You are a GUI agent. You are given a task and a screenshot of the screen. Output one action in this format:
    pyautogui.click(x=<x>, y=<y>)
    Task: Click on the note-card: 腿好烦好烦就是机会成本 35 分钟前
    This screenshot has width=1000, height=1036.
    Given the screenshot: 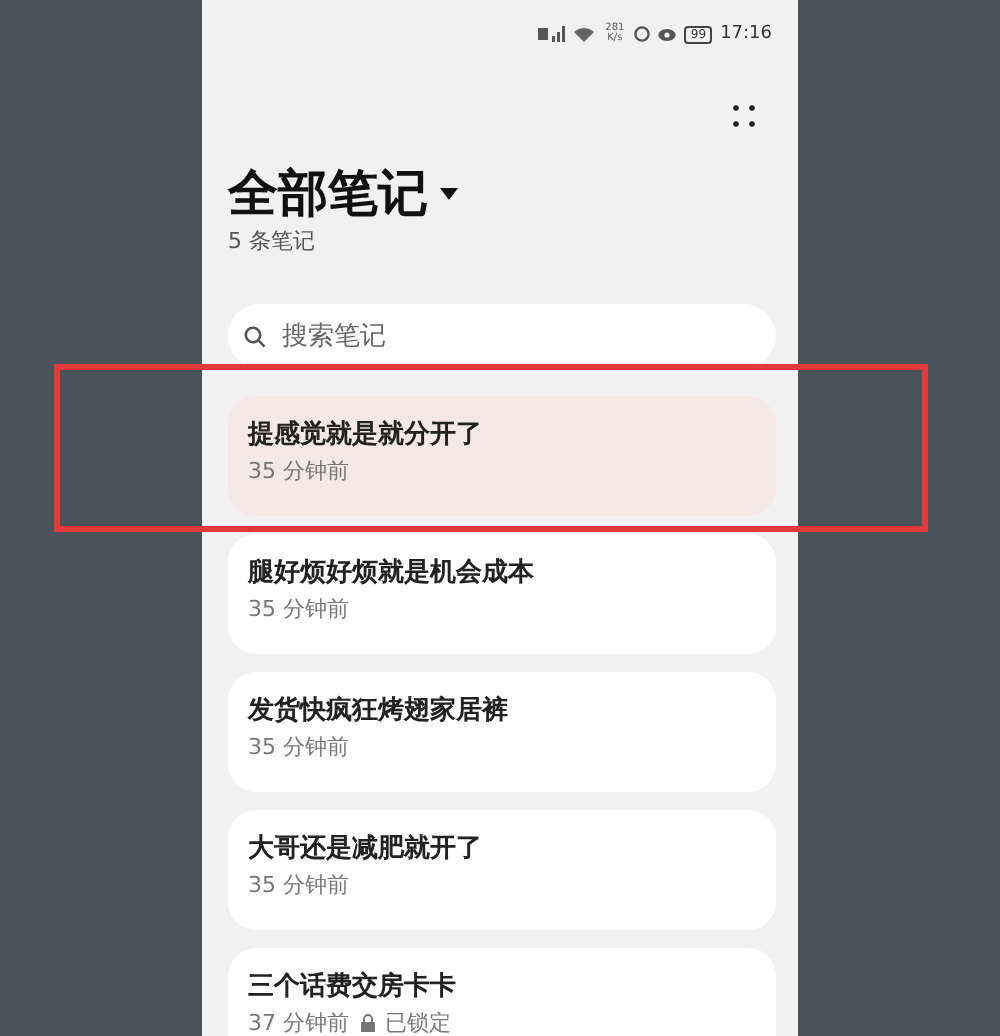 What is the action you would take?
    pyautogui.click(x=502, y=594)
    